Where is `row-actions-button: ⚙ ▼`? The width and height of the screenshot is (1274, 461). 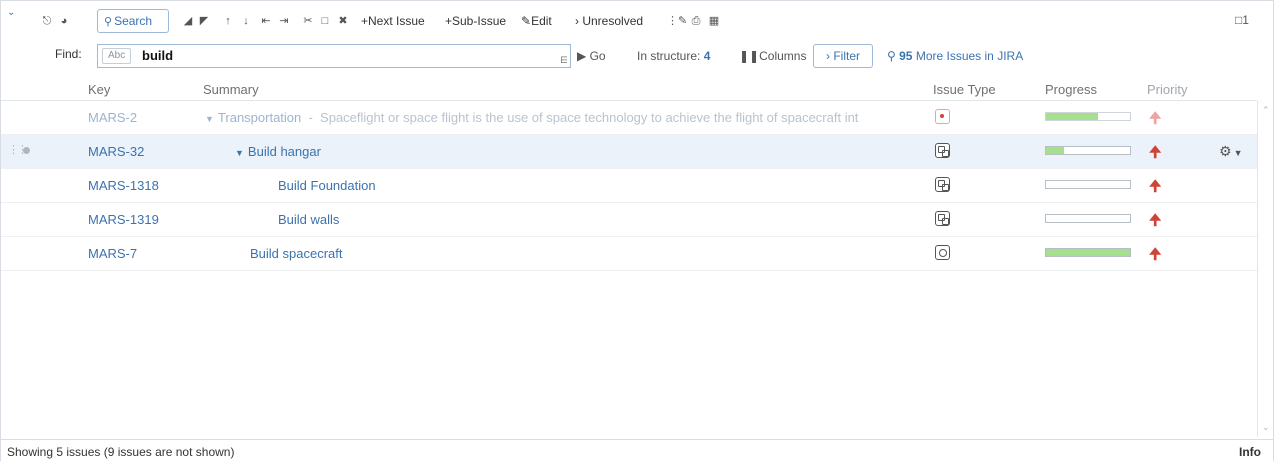
row-actions-button: ⚙ ▼ is located at coordinates (1230, 151).